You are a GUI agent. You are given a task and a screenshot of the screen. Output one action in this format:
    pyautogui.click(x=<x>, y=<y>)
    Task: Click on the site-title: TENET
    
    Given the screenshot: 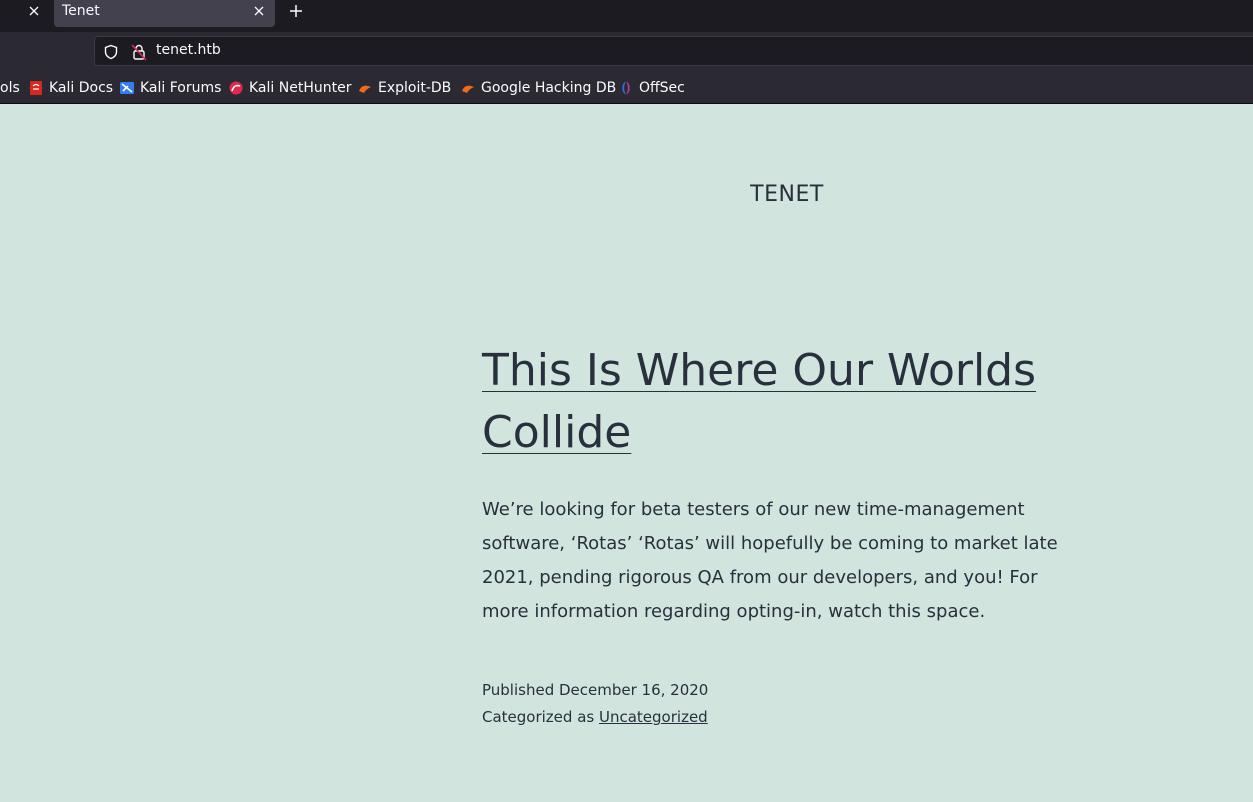 What is the action you would take?
    pyautogui.click(x=626, y=194)
    